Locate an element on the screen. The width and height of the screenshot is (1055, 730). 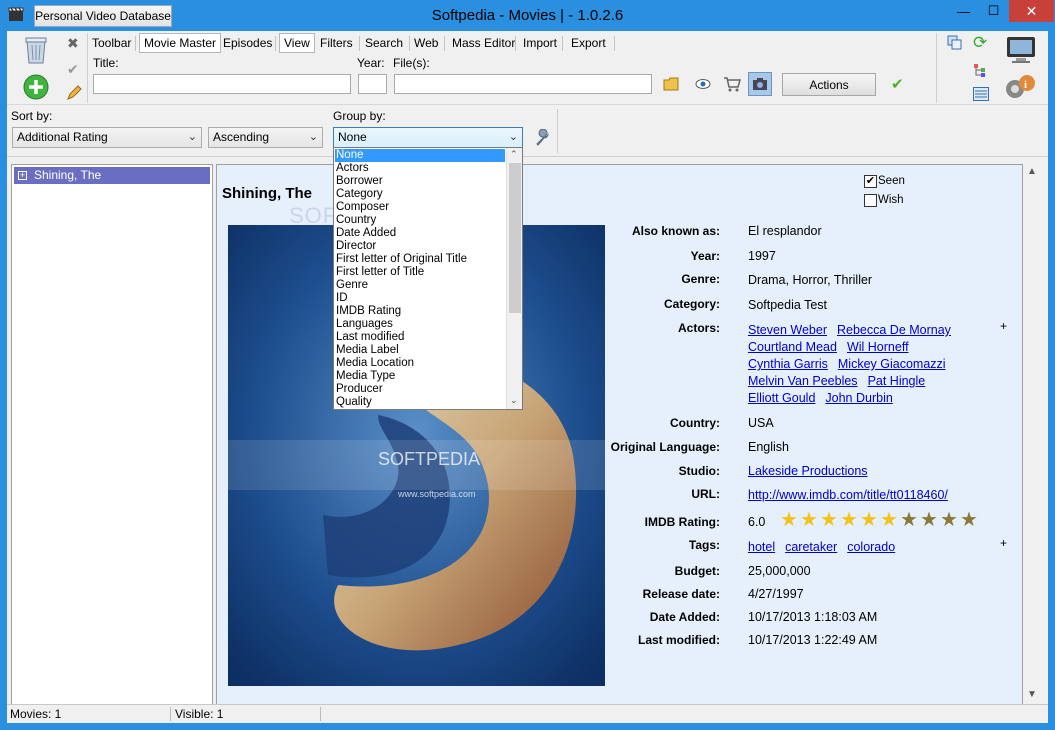
dropdown-option: Last modified is located at coordinates (420, 337).